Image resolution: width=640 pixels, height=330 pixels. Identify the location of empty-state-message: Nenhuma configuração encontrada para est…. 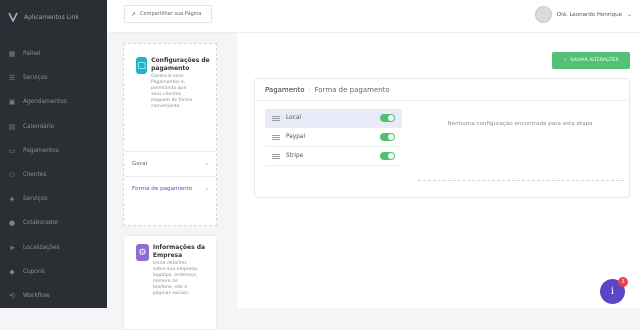
(520, 124).